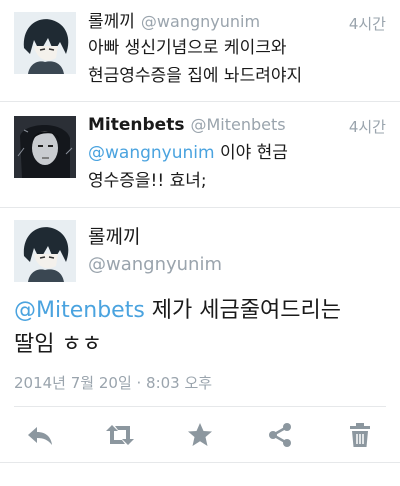 The width and height of the screenshot is (400, 486). What do you see at coordinates (237, 124) in the screenshot?
I see `author-handle: @Mitenbets` at bounding box center [237, 124].